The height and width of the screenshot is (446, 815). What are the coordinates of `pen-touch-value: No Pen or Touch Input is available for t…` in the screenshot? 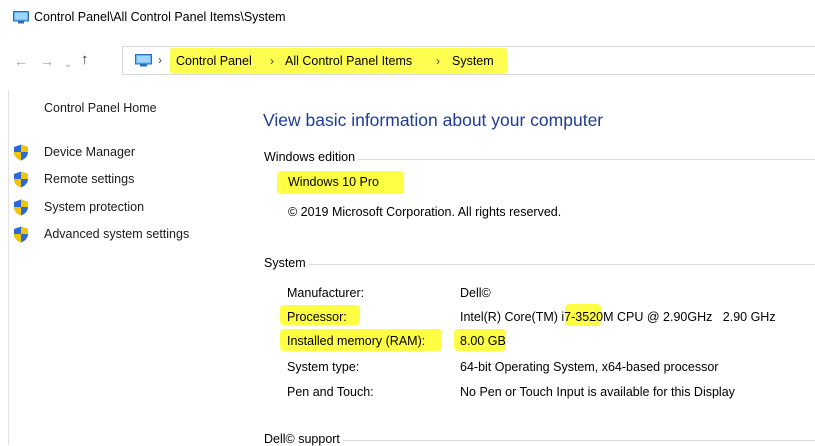 It's located at (597, 392).